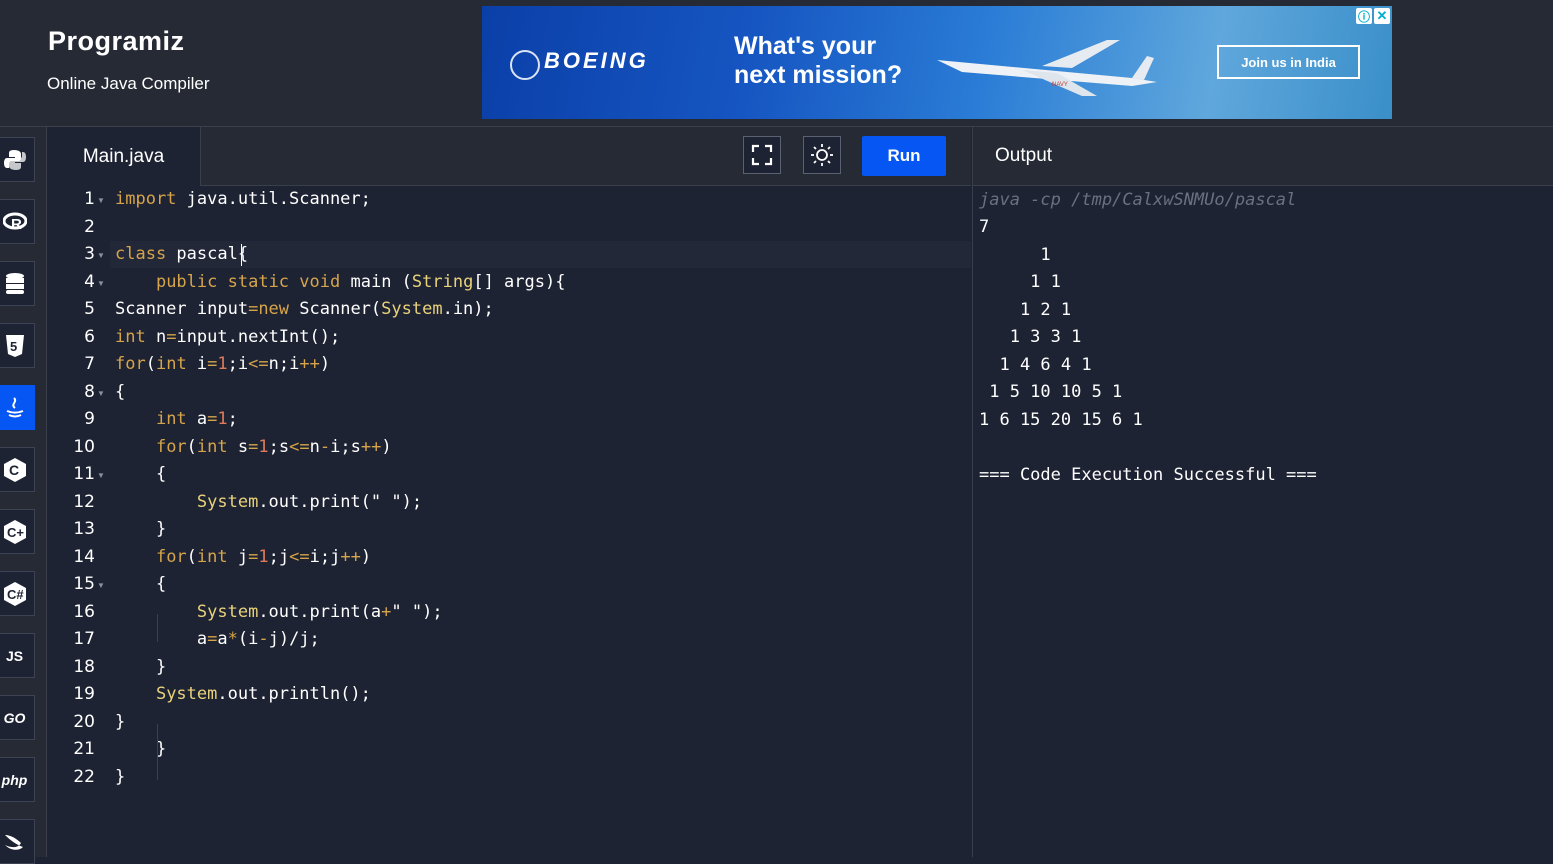  Describe the element at coordinates (1364, 16) in the screenshot. I see `ad-info-icon: ⓘ` at that location.